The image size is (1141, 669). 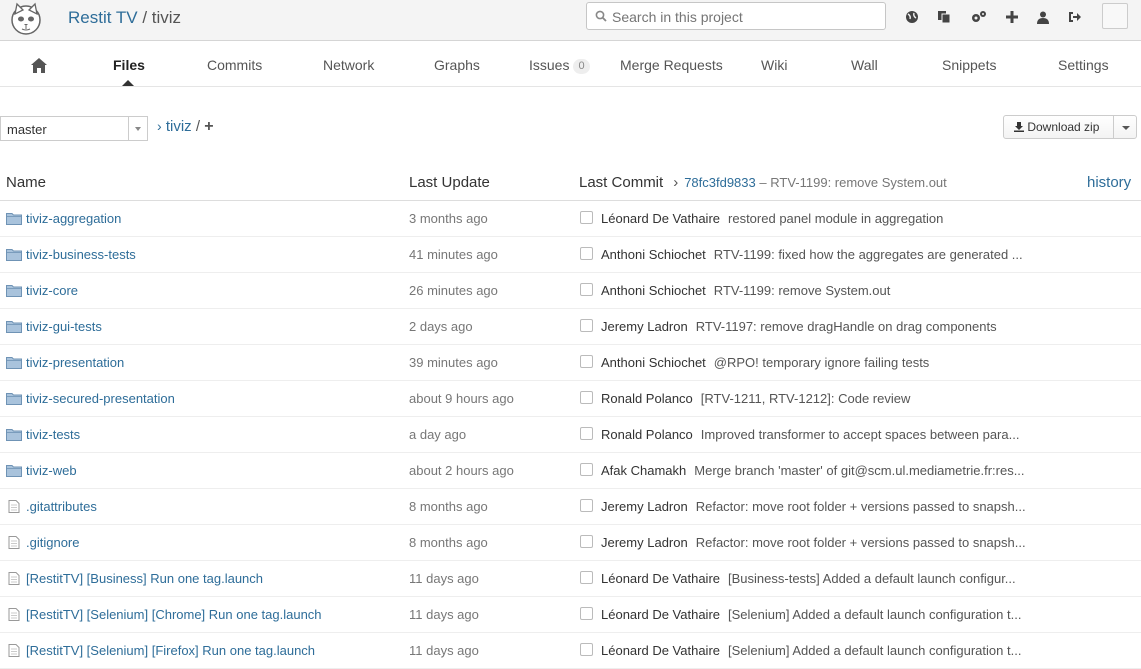 I want to click on gitlab-cat-logo, so click(x=26, y=19).